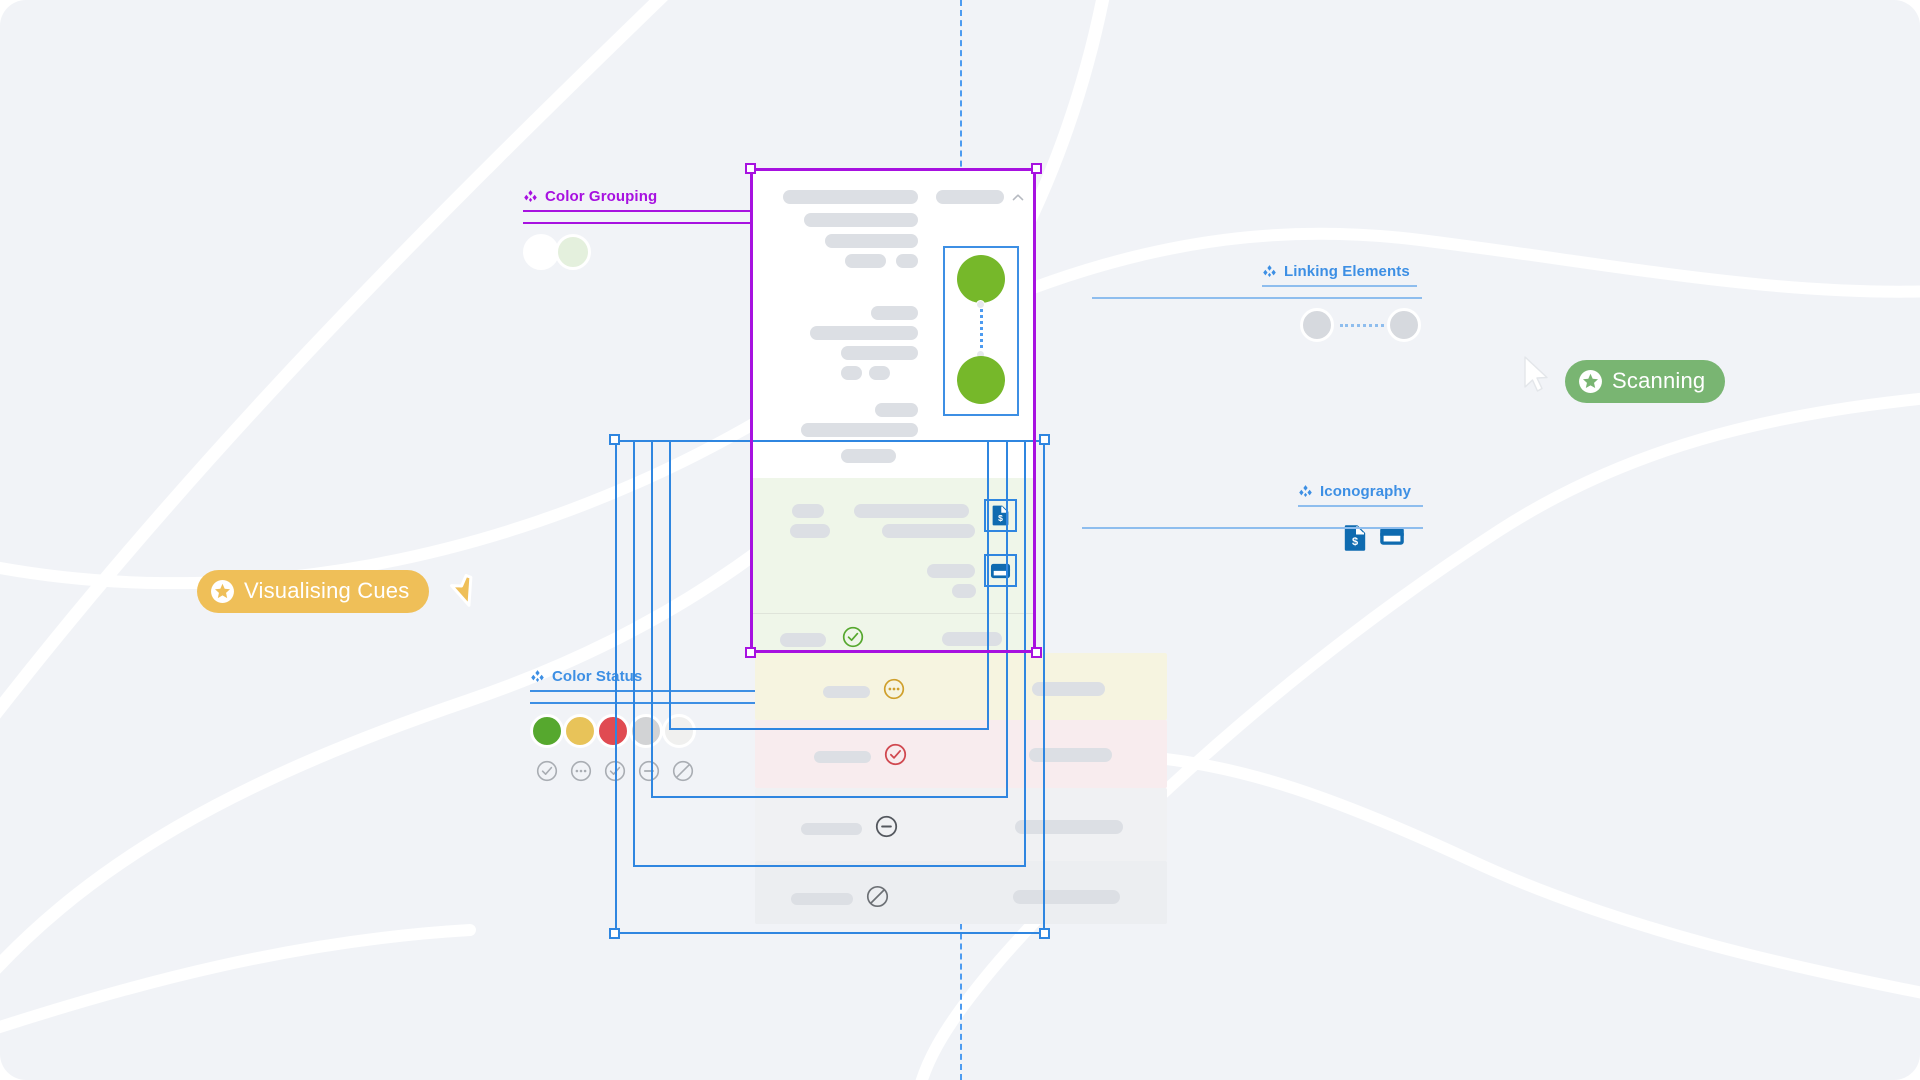 The height and width of the screenshot is (1080, 1920). I want to click on annotation-label-text: Iconography, so click(1366, 491).